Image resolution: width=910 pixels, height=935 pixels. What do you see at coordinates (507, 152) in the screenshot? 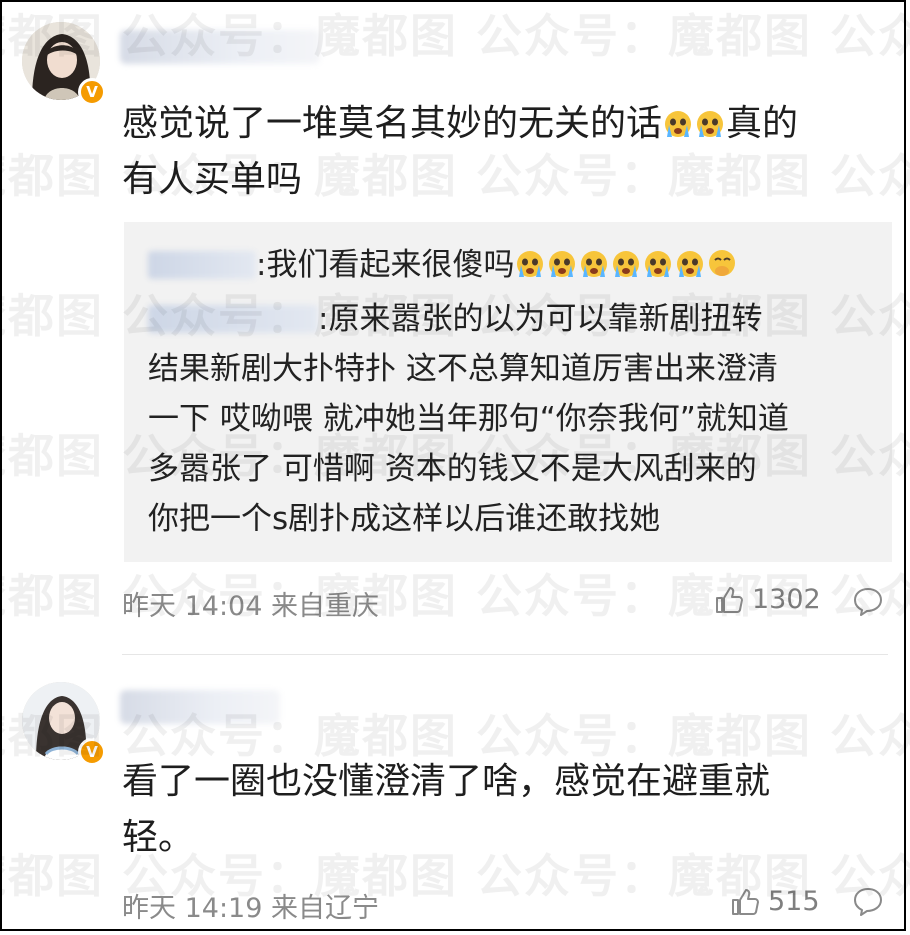
I see `comment-text: 感觉说了一堆莫名其妙的无关的话 真的 有人买单吗` at bounding box center [507, 152].